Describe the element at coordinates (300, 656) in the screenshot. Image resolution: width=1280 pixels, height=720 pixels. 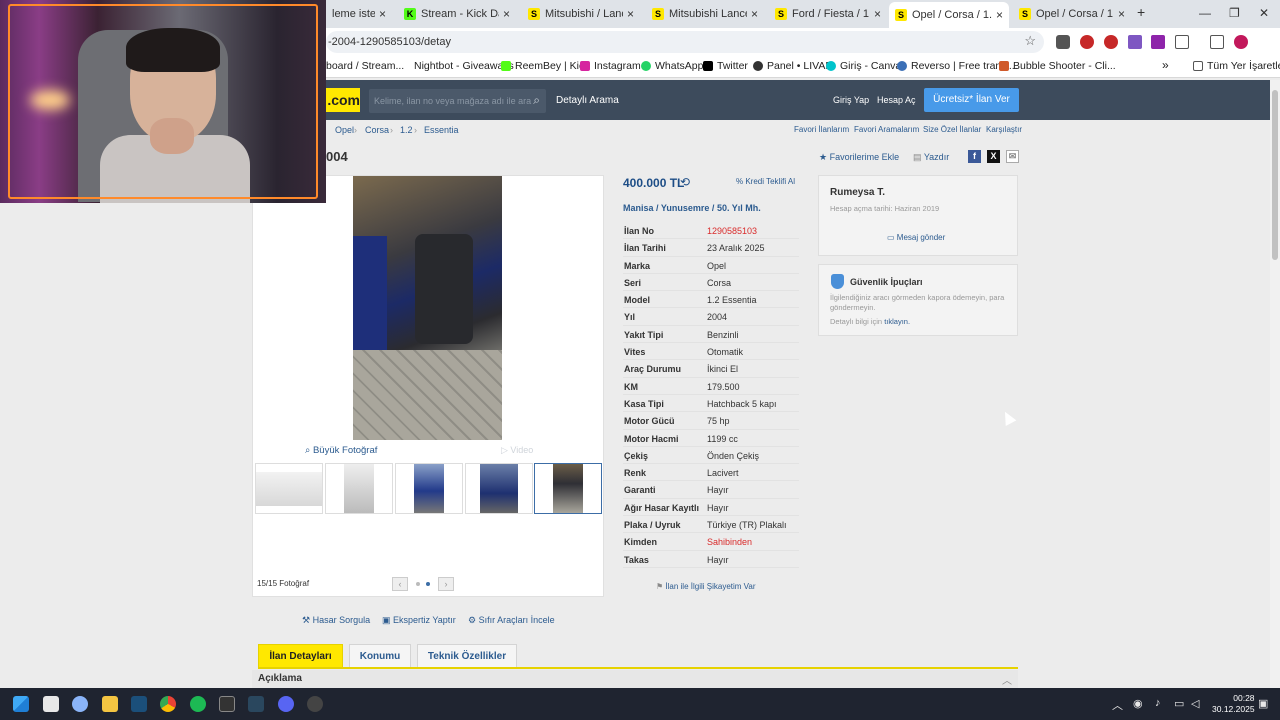
I see `tab-listing-details: İlan Detayları` at that location.